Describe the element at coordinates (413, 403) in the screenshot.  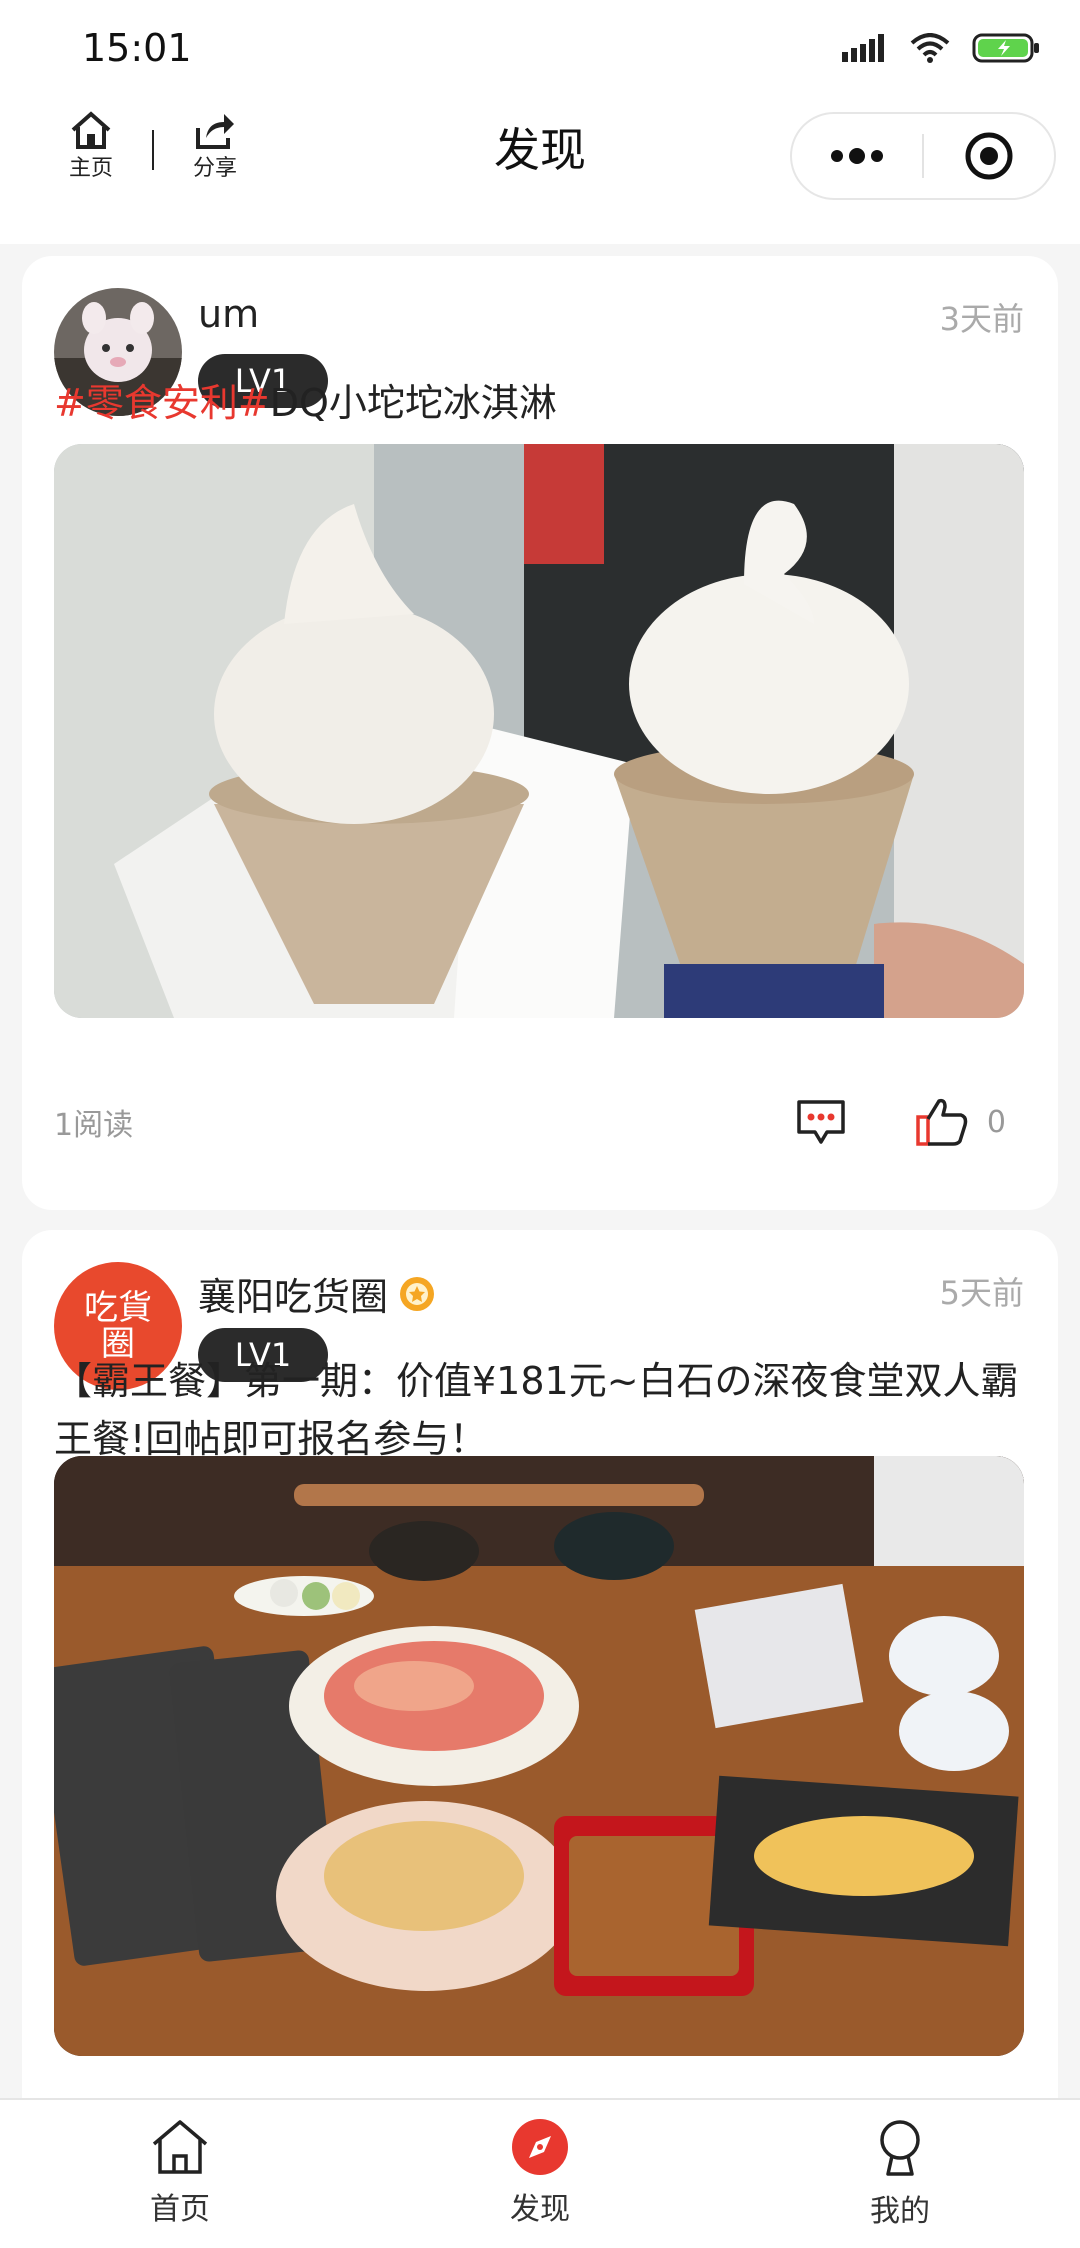
I see `post-title-text: DQ小坨坨冰淇淋` at that location.